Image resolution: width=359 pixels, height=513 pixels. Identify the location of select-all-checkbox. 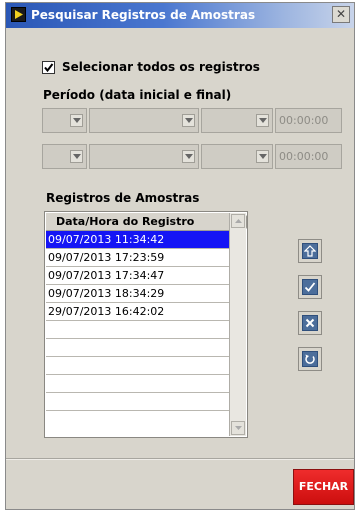
(48, 67).